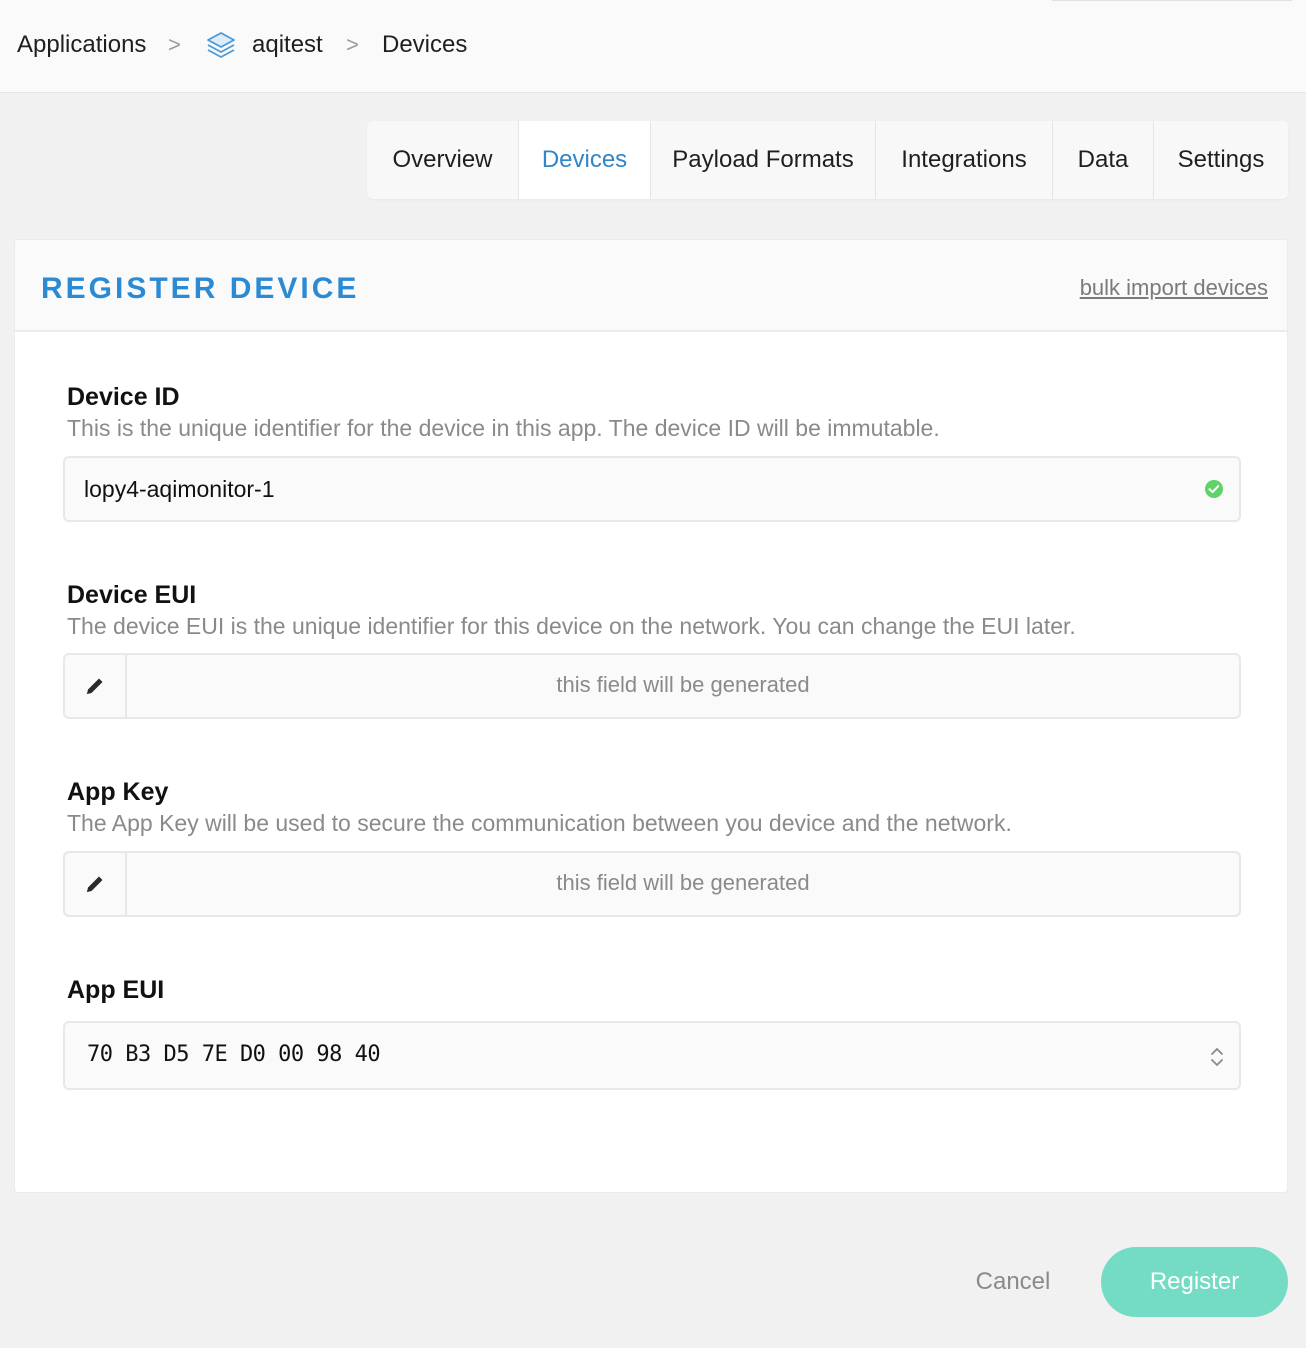 The width and height of the screenshot is (1306, 1348). Describe the element at coordinates (123, 397) in the screenshot. I see `device-id-label: Device ID` at that location.